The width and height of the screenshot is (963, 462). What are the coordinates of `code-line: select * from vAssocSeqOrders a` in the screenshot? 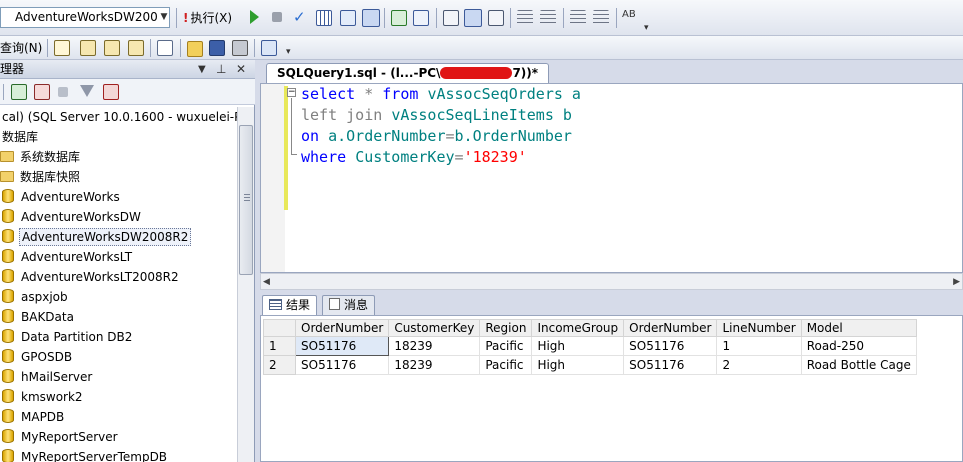 It's located at (441, 94).